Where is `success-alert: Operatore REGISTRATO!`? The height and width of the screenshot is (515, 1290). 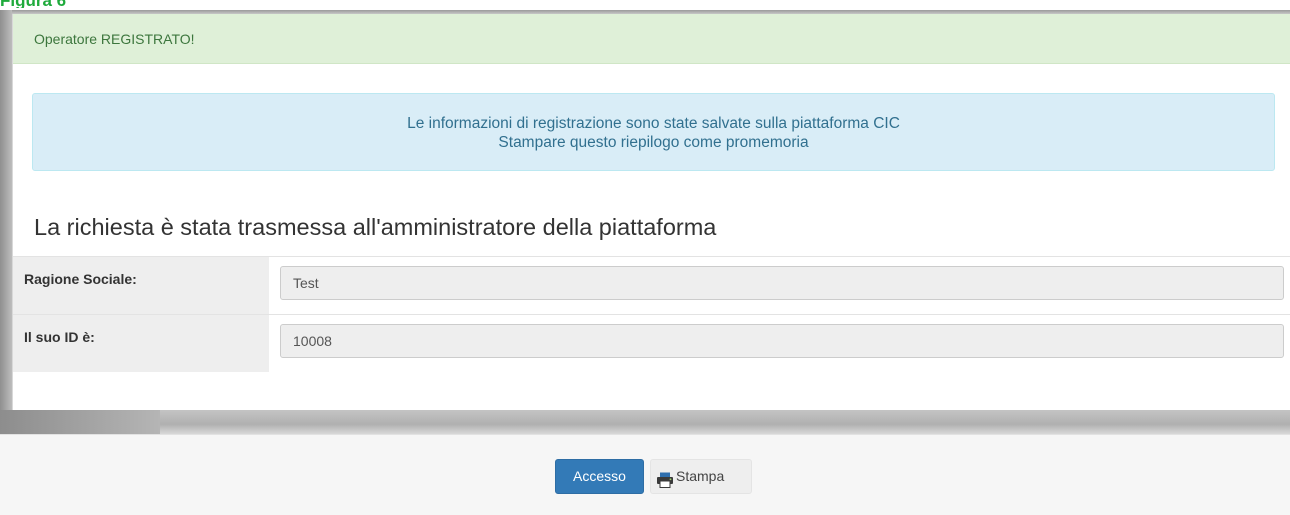
success-alert: Operatore REGISTRATO! is located at coordinates (651, 39).